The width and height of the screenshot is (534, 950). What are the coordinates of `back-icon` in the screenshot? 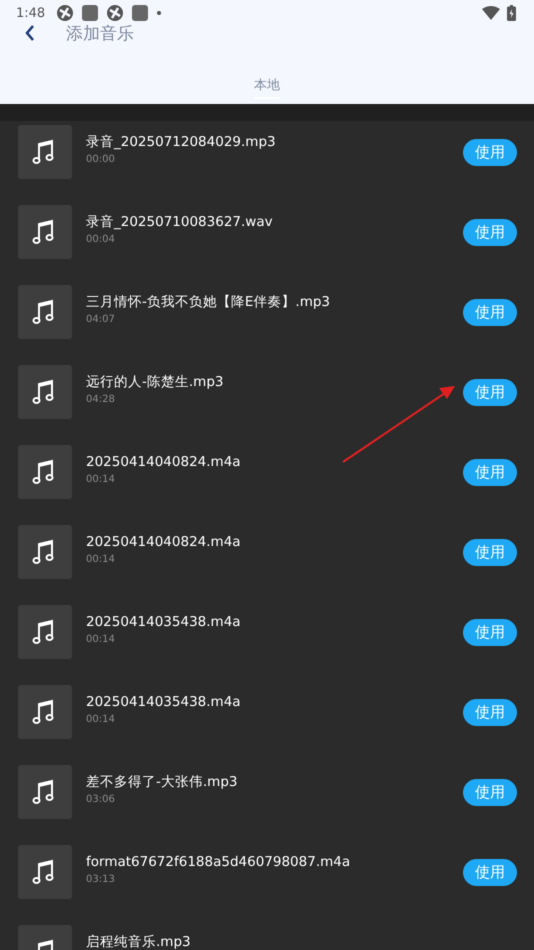 It's located at (30, 33).